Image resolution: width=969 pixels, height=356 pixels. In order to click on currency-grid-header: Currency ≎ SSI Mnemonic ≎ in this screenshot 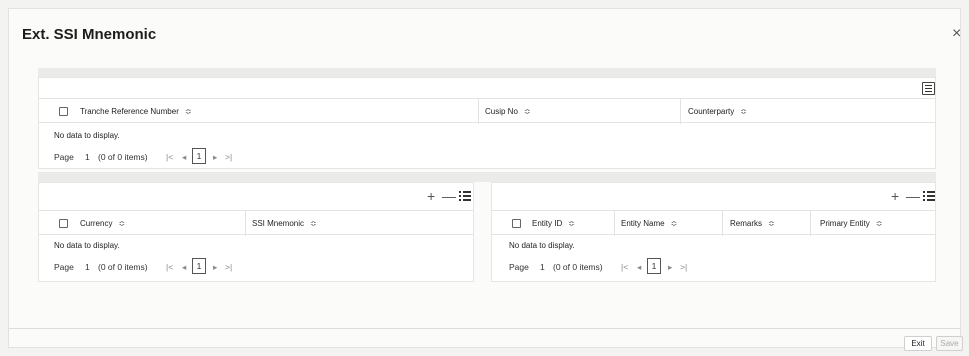, I will do `click(256, 223)`.